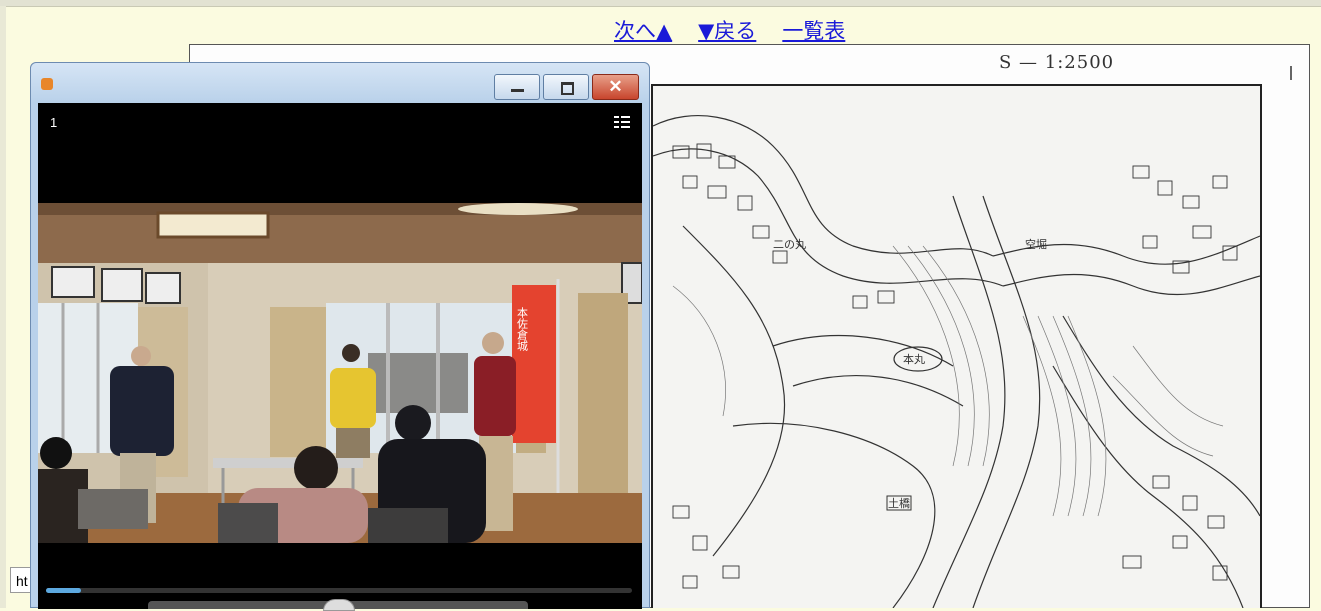  What do you see at coordinates (340, 83) in the screenshot?
I see `player-titlebar: ✕` at bounding box center [340, 83].